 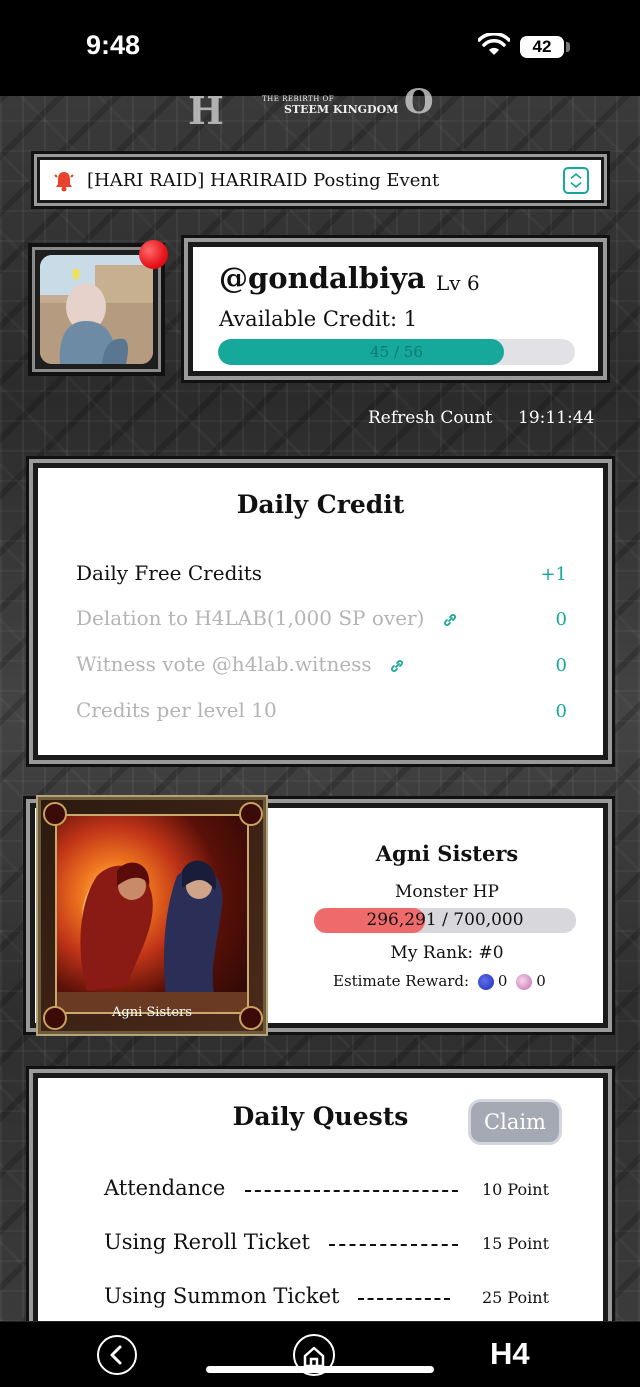 I want to click on available-credit: Available Credit: 1, so click(x=318, y=319).